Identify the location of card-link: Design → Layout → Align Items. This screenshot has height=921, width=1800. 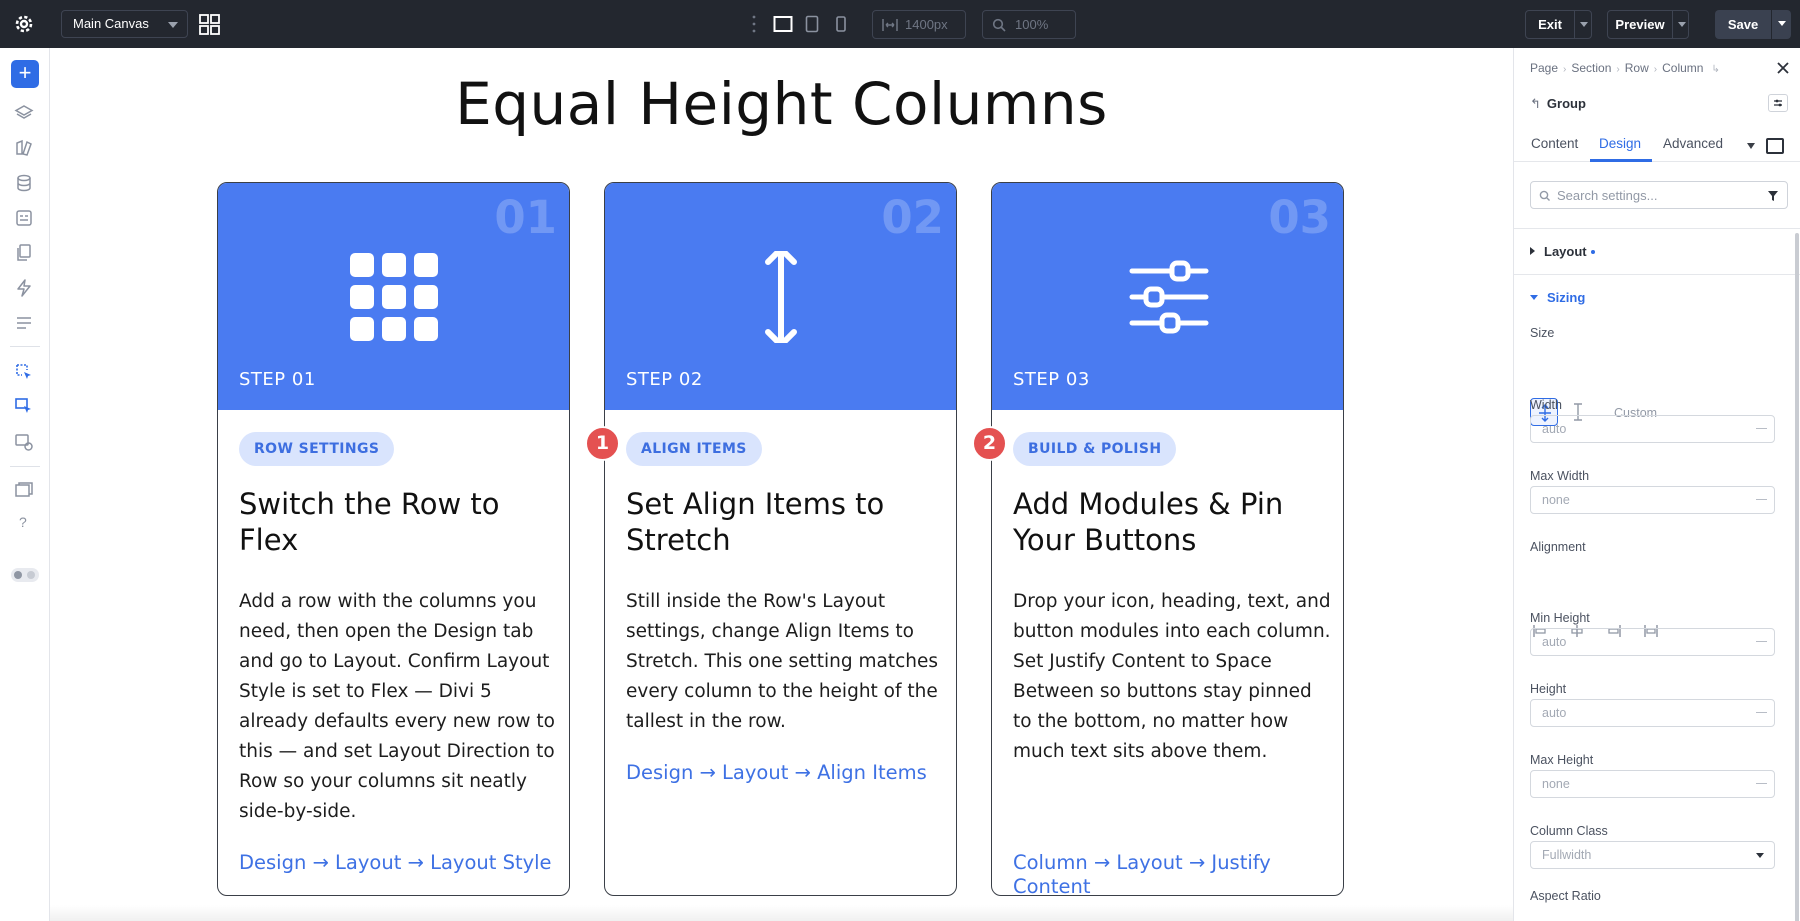
(786, 773).